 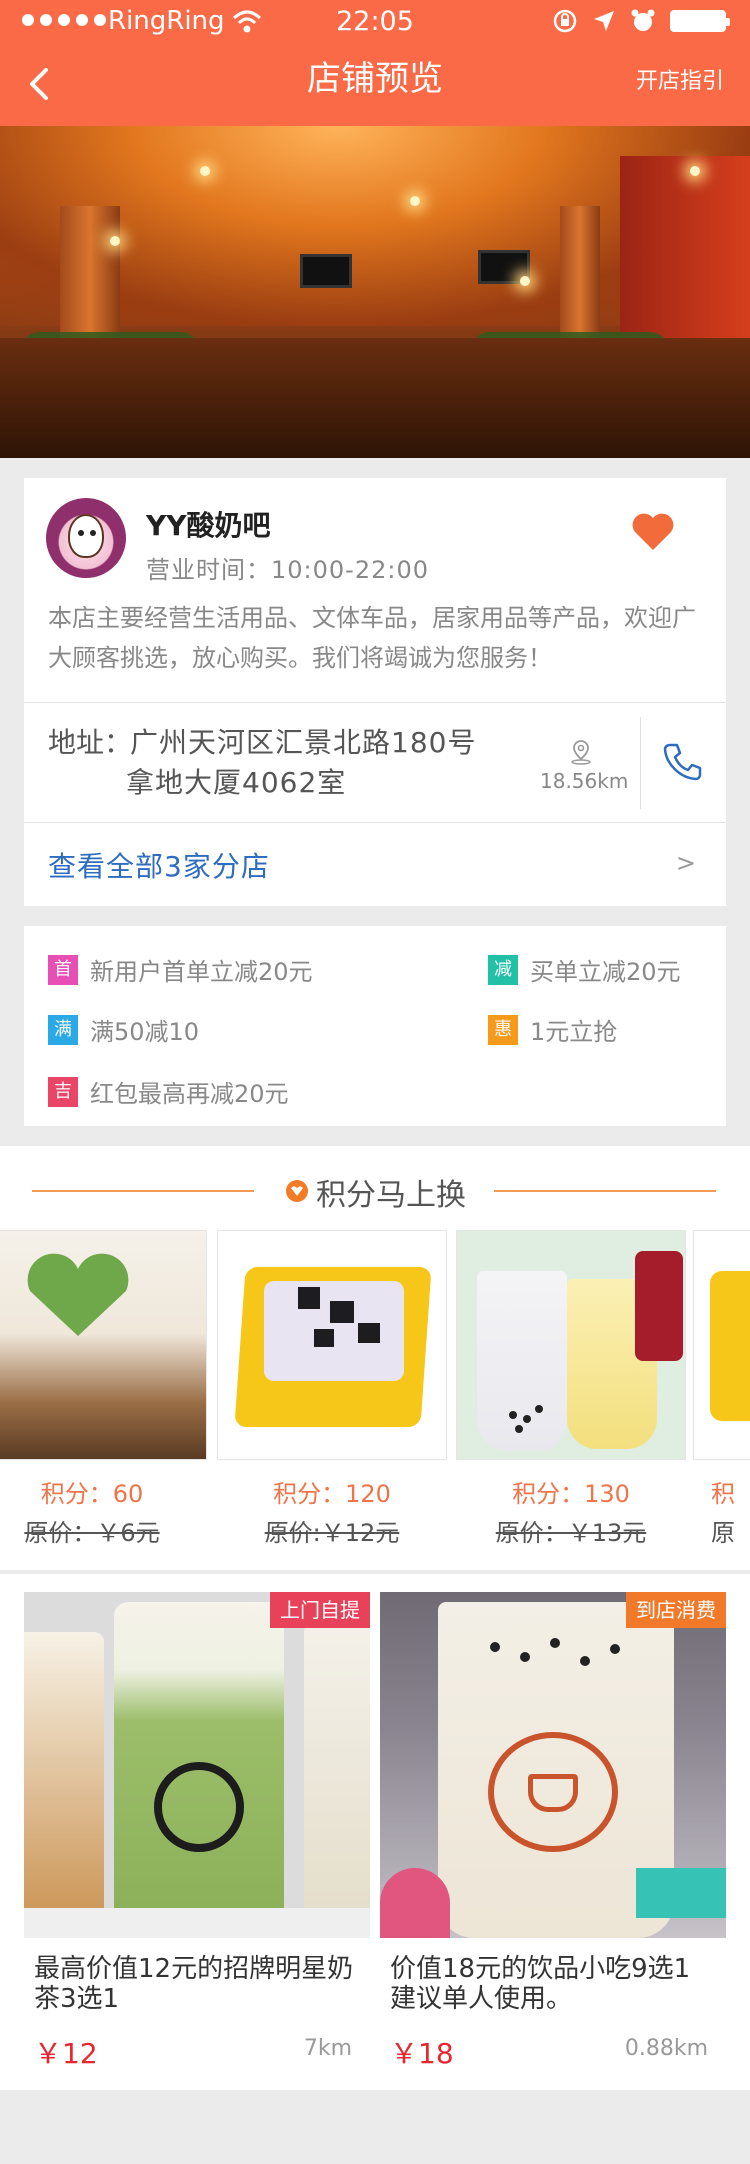 What do you see at coordinates (540, 1984) in the screenshot?
I see `deal-title: 价值18元的饮品小吃9选1建议单人使用。` at bounding box center [540, 1984].